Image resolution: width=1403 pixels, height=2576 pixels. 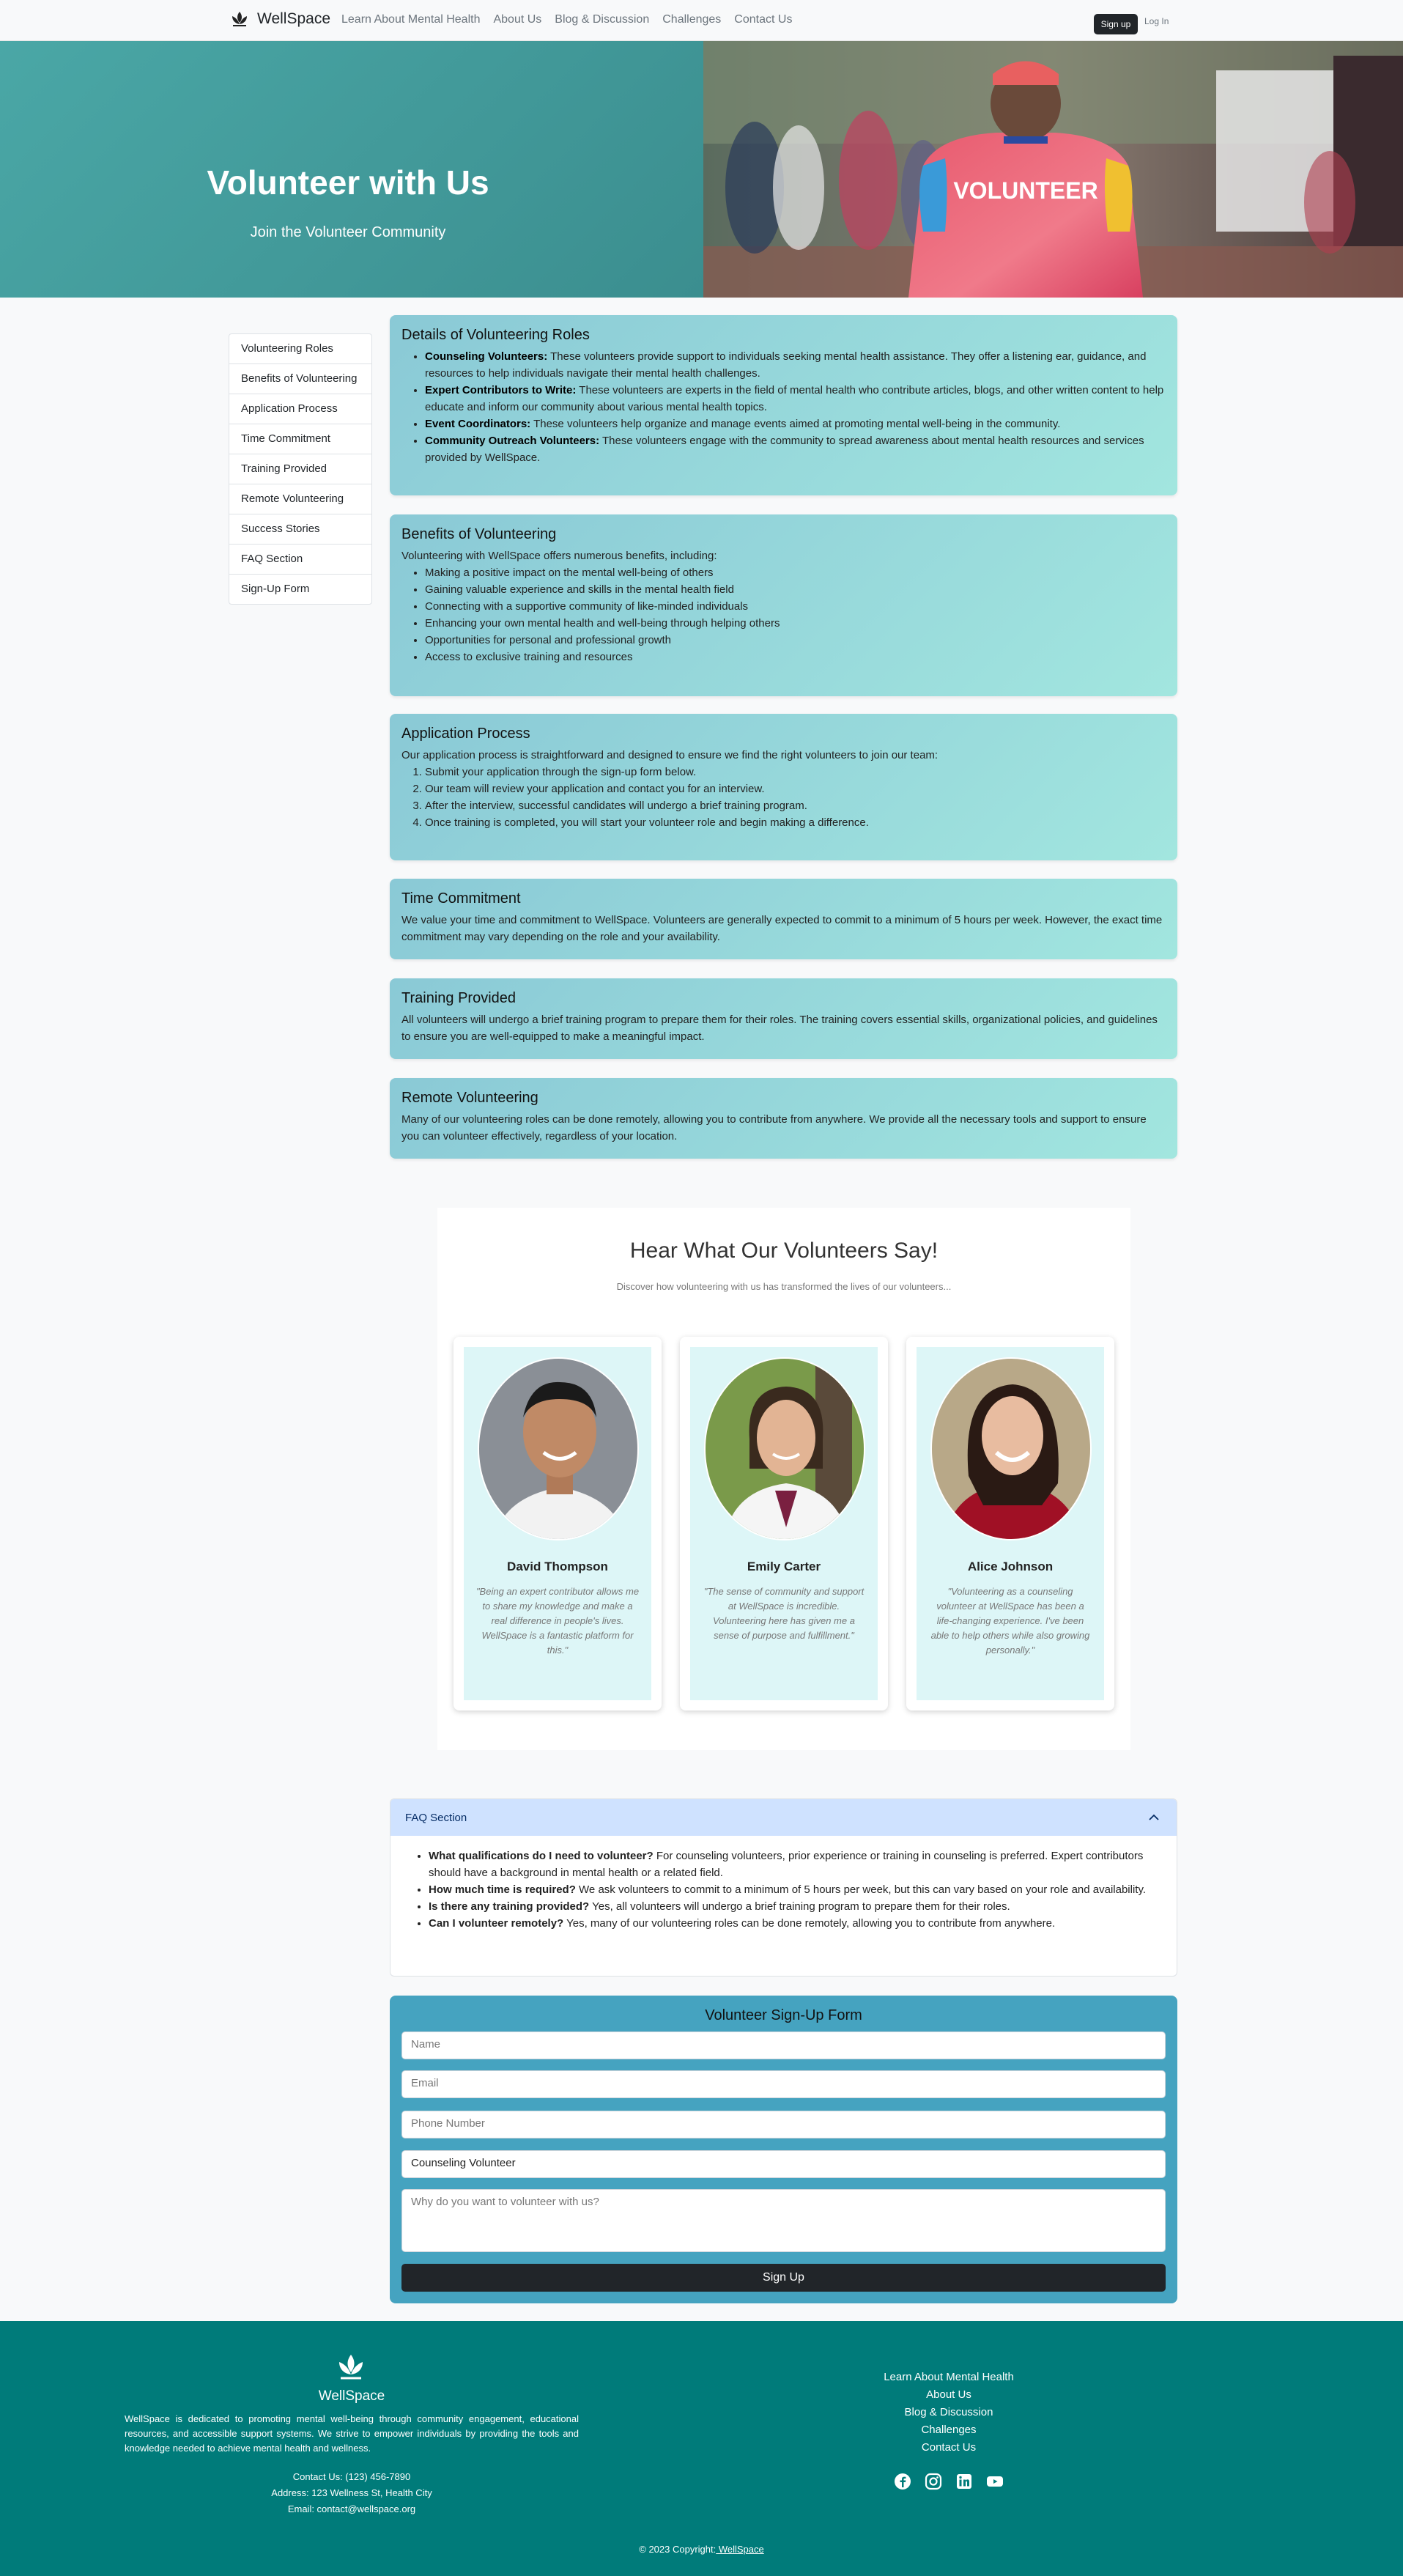 What do you see at coordinates (783, 2164) in the screenshot?
I see `role-select: Counseling Volunteer` at bounding box center [783, 2164].